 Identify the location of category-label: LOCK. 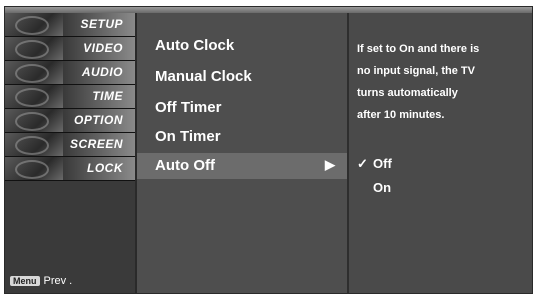
(105, 168).